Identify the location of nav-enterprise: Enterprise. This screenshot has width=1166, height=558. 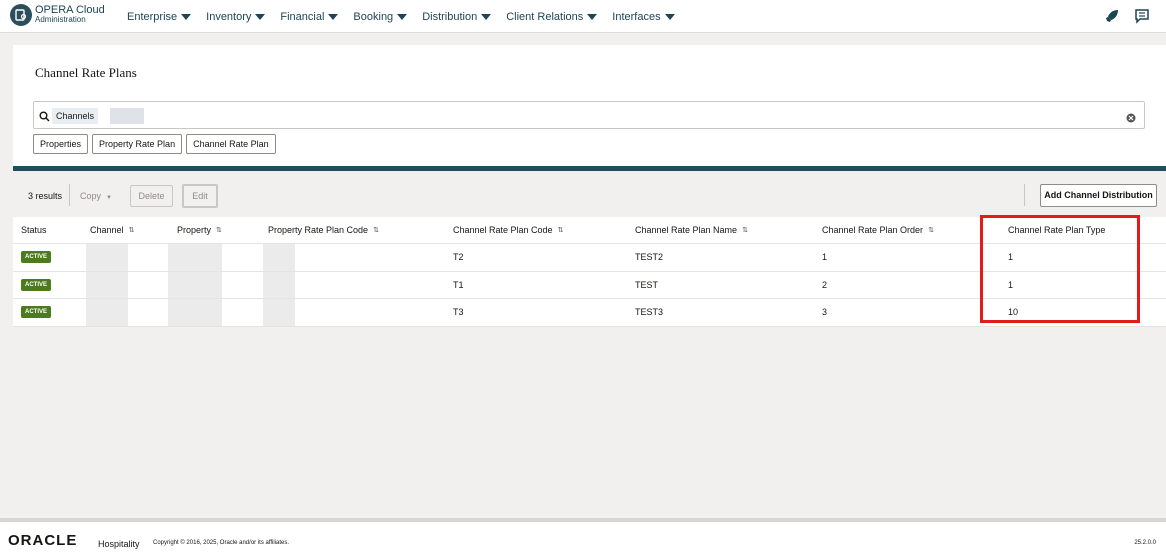
(159, 17).